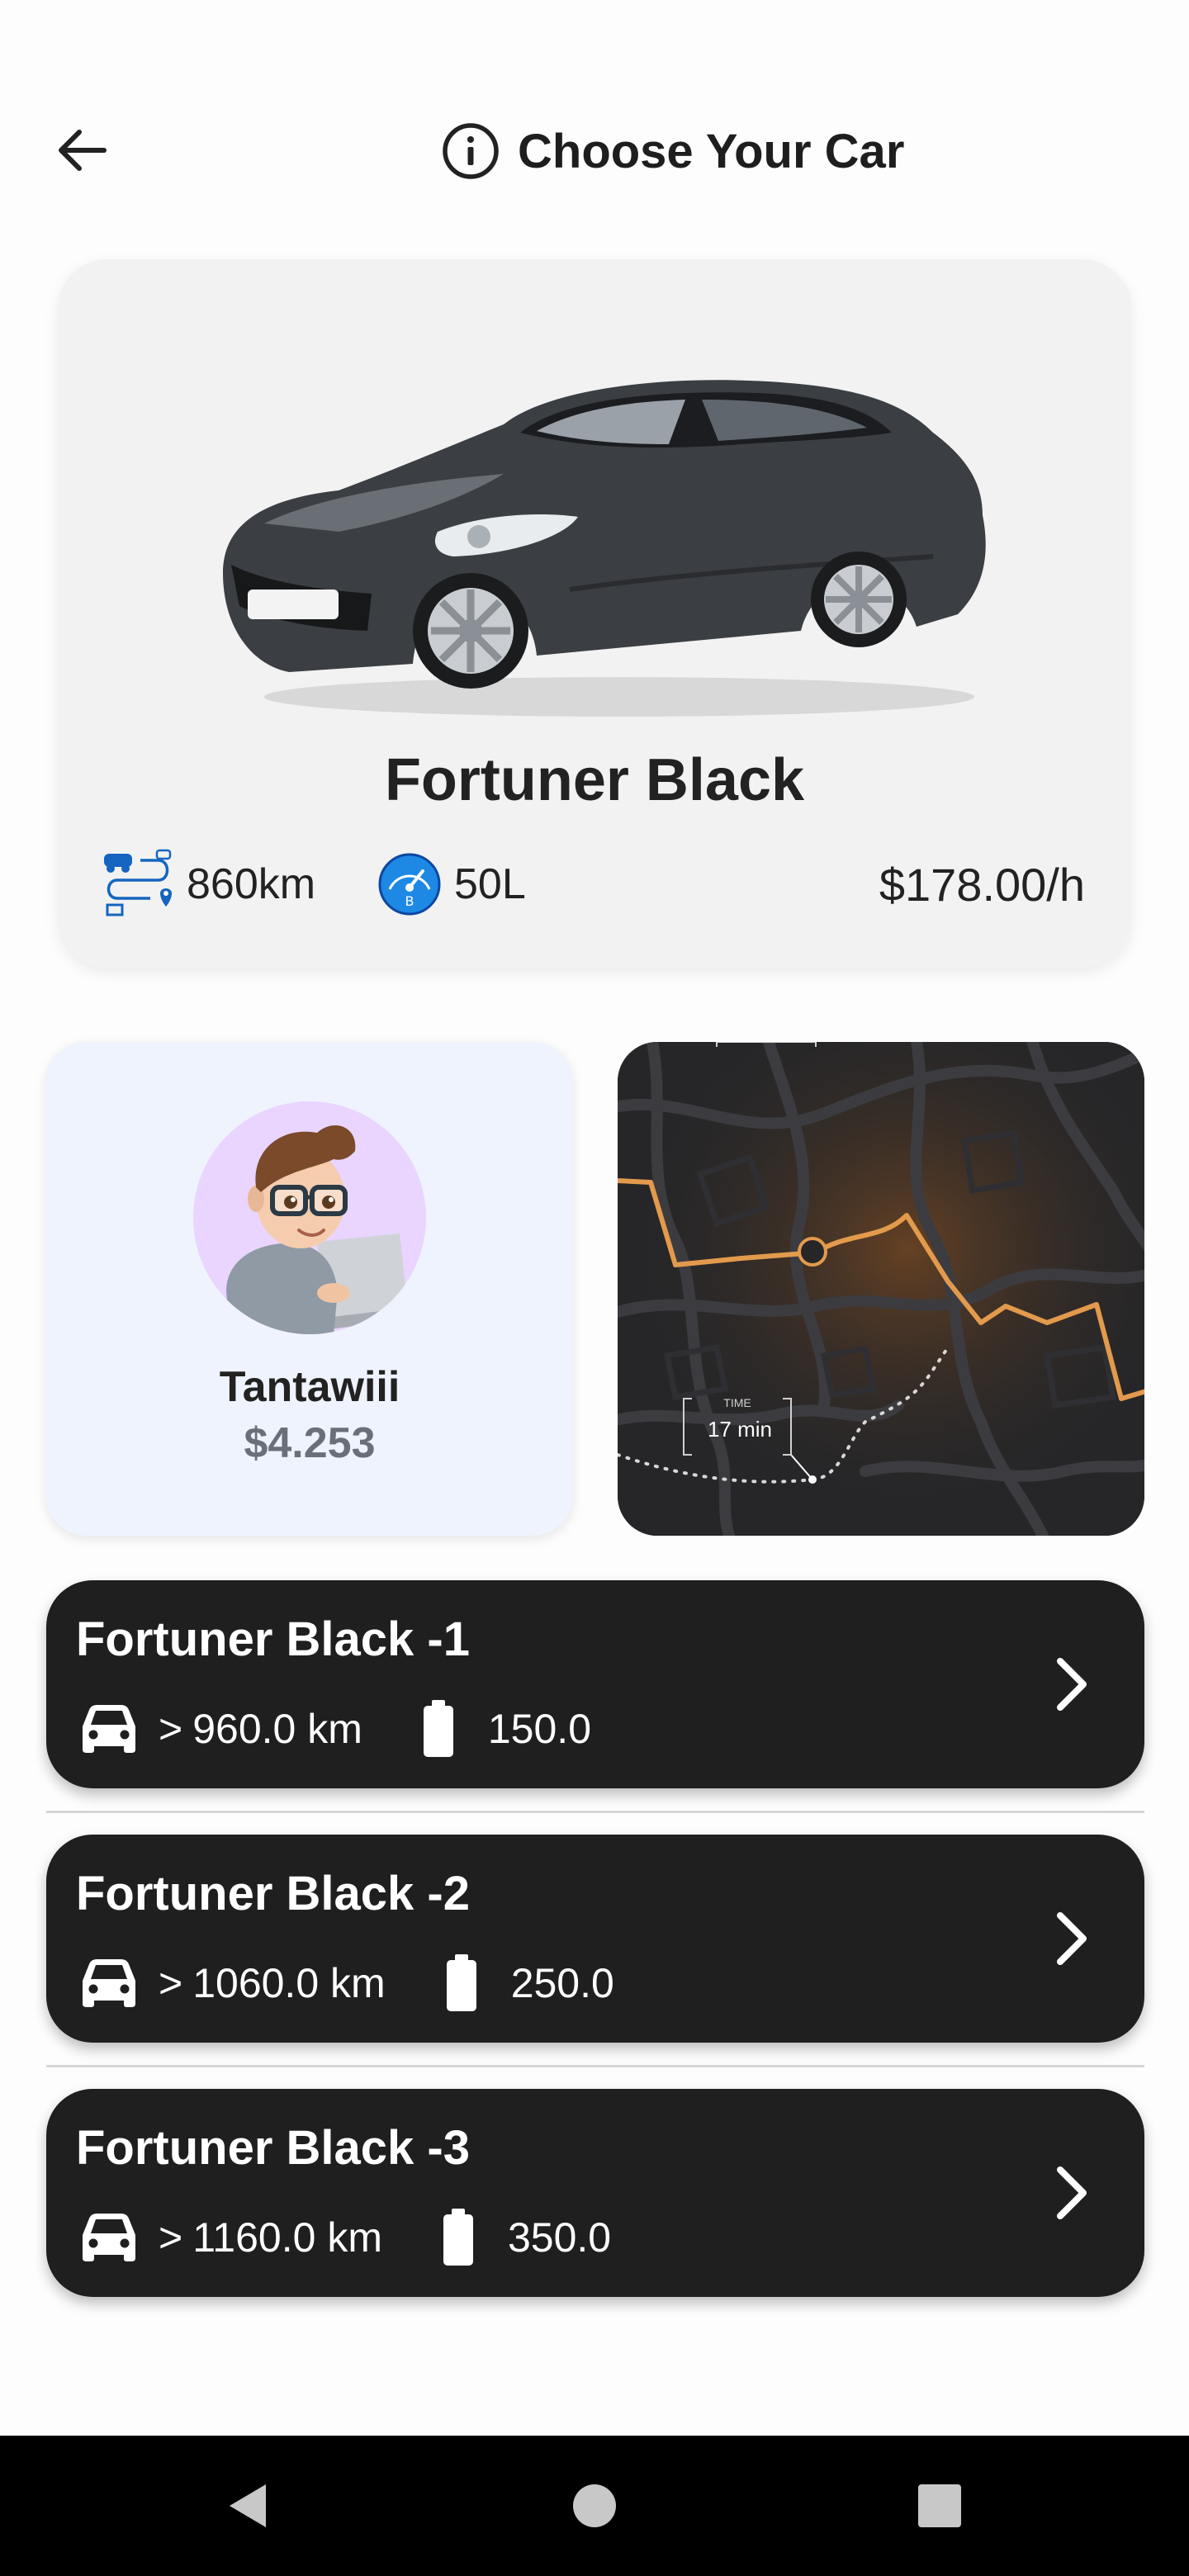  I want to click on car-item-battery: 150.0, so click(539, 1729).